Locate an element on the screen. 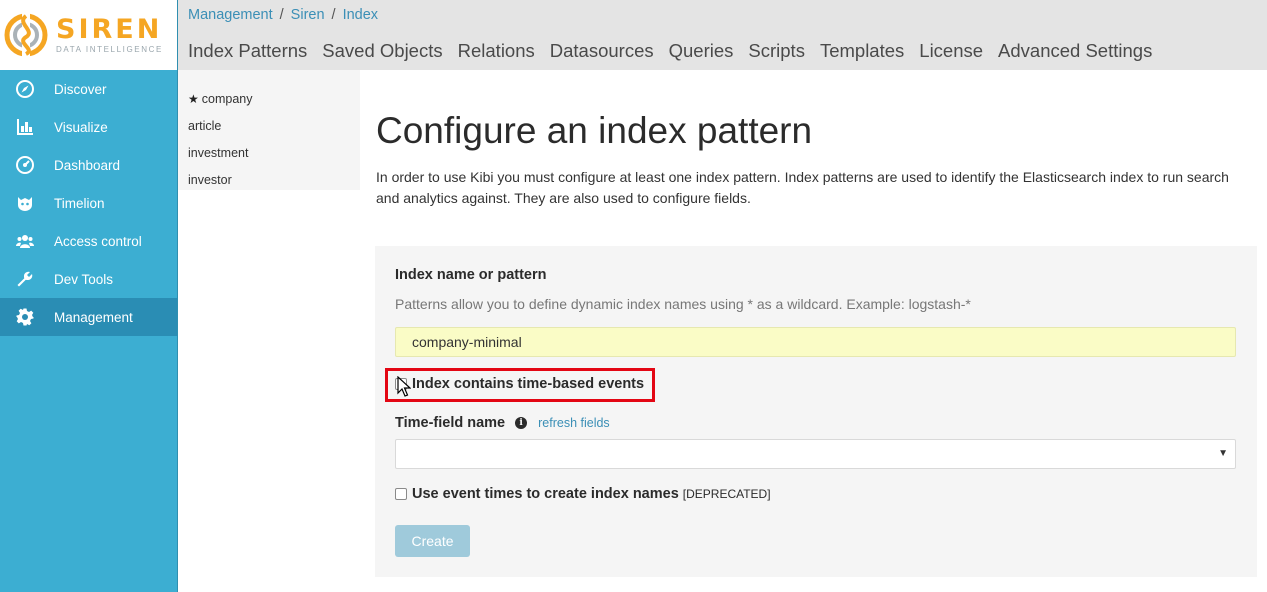 The height and width of the screenshot is (592, 1267). deprecated-label: [DEPRECATED] is located at coordinates (726, 494).